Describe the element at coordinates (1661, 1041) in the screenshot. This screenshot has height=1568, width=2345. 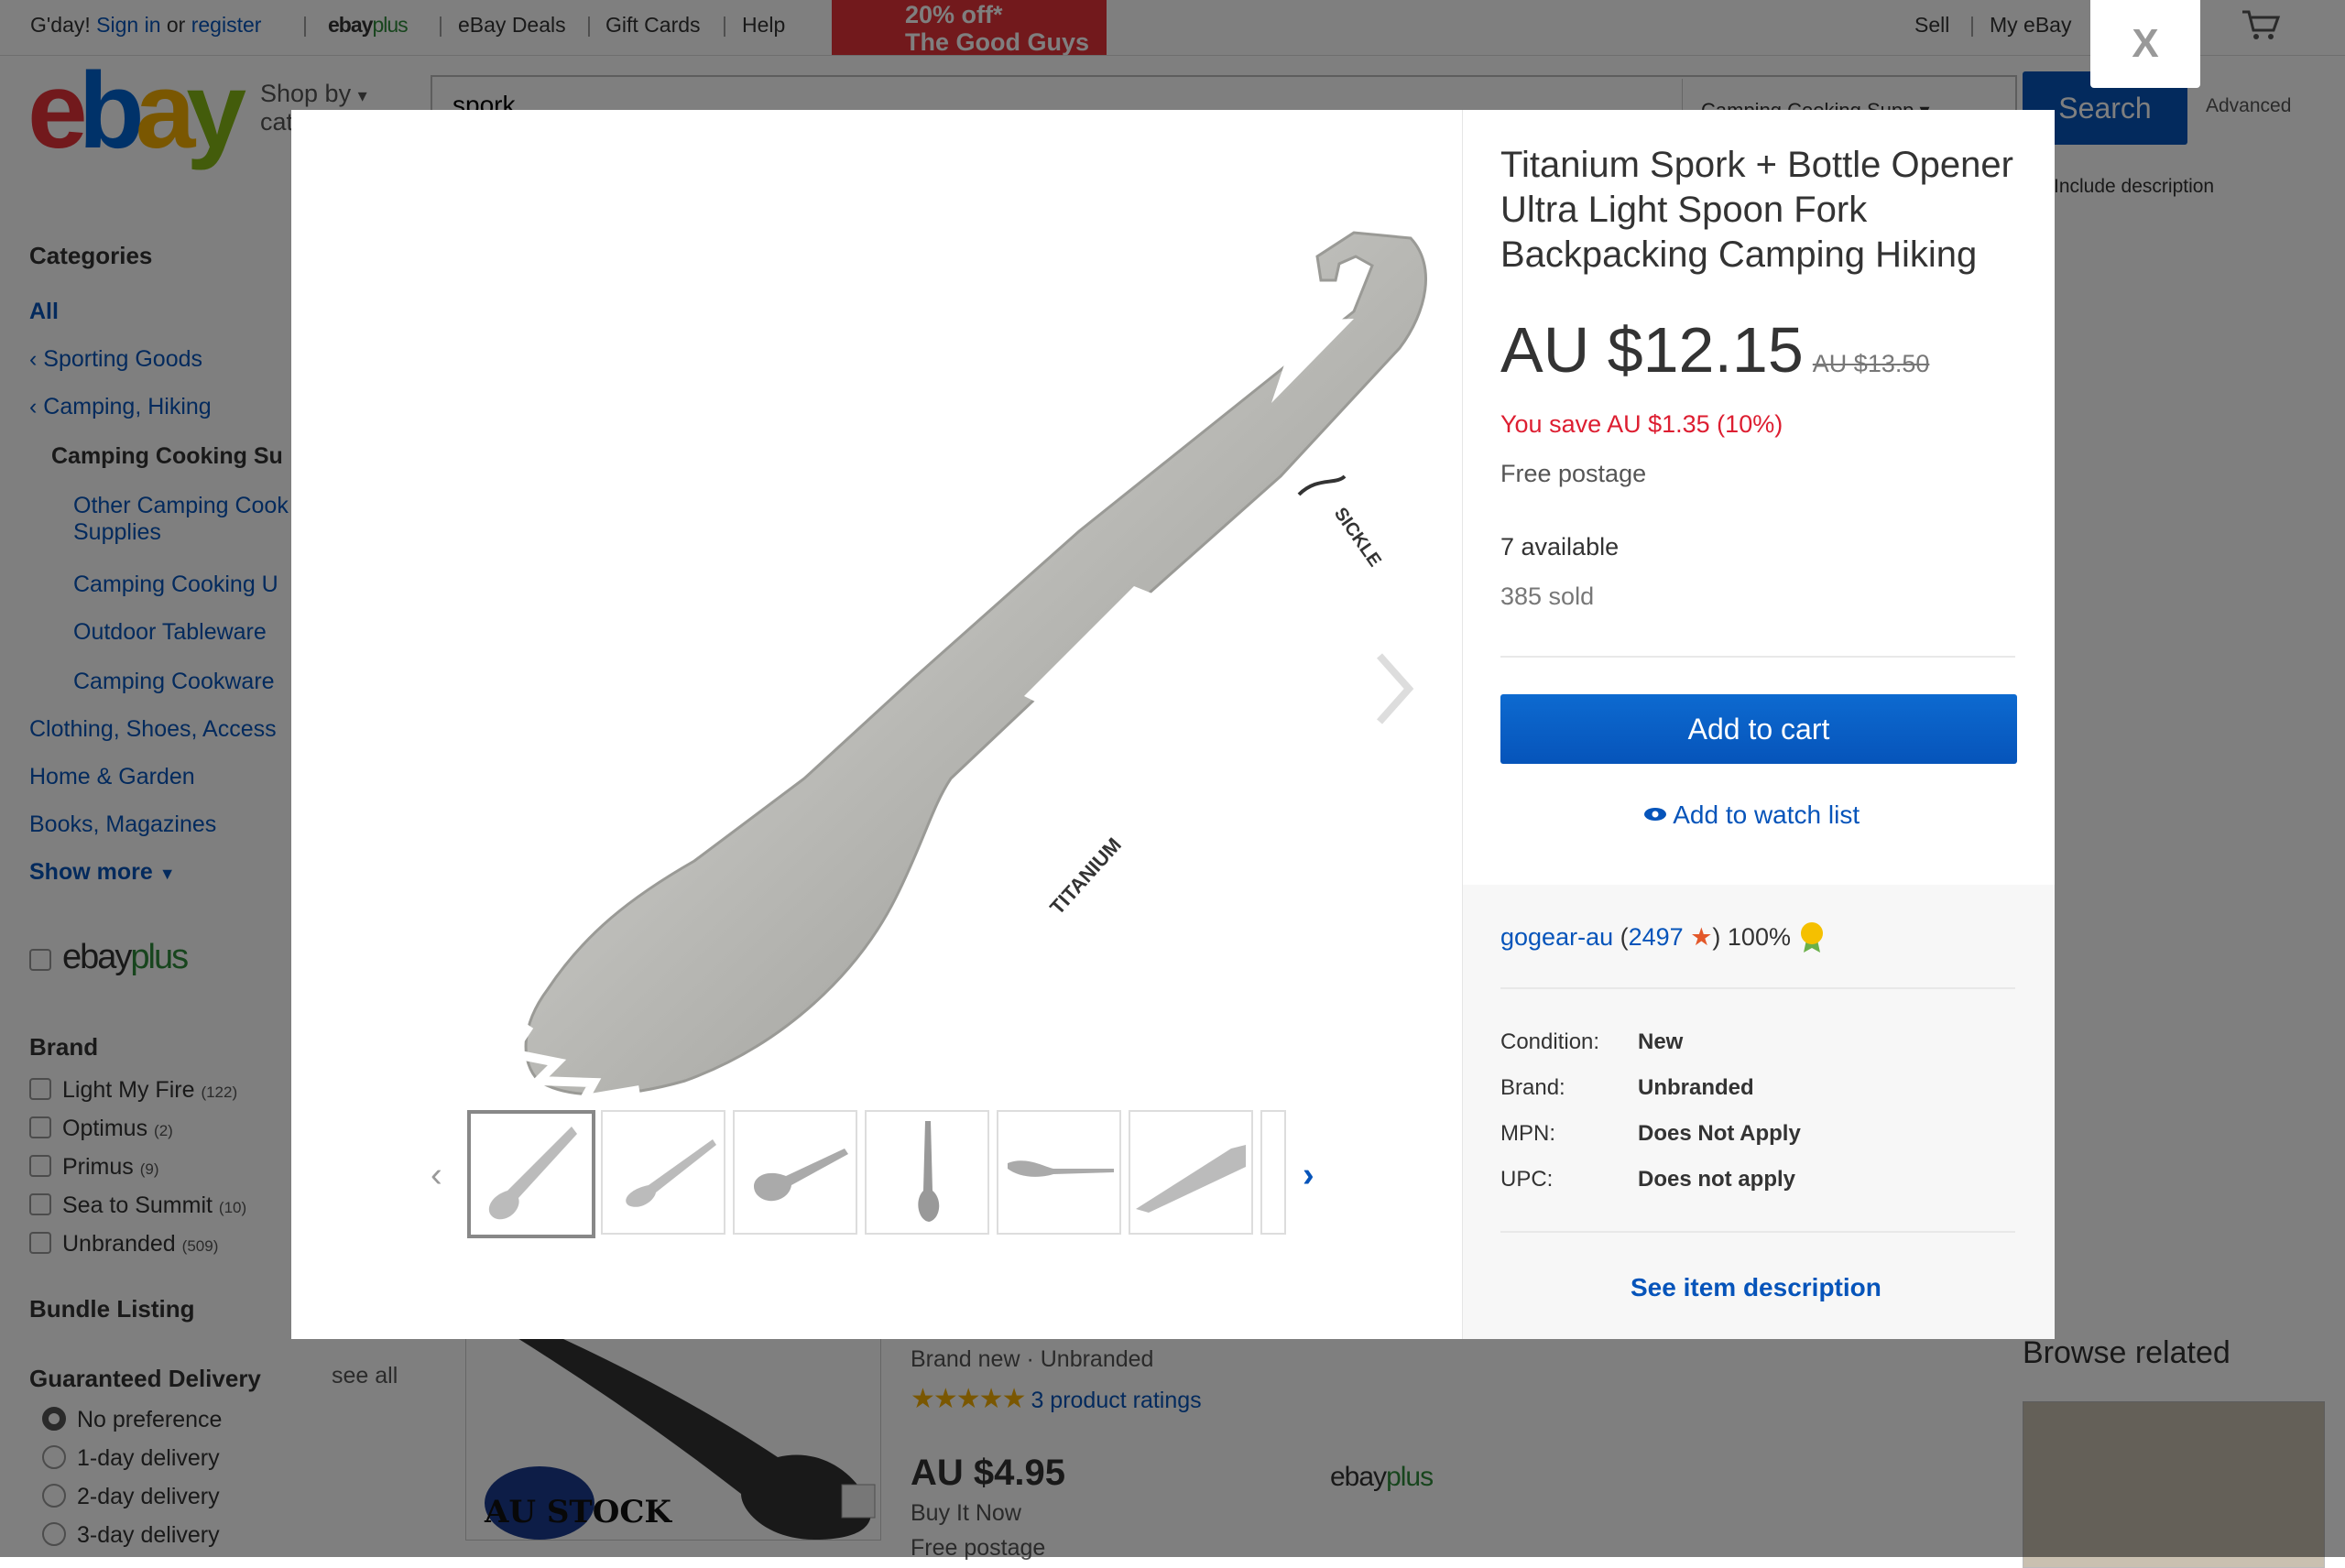
I see `spec-value: New` at that location.